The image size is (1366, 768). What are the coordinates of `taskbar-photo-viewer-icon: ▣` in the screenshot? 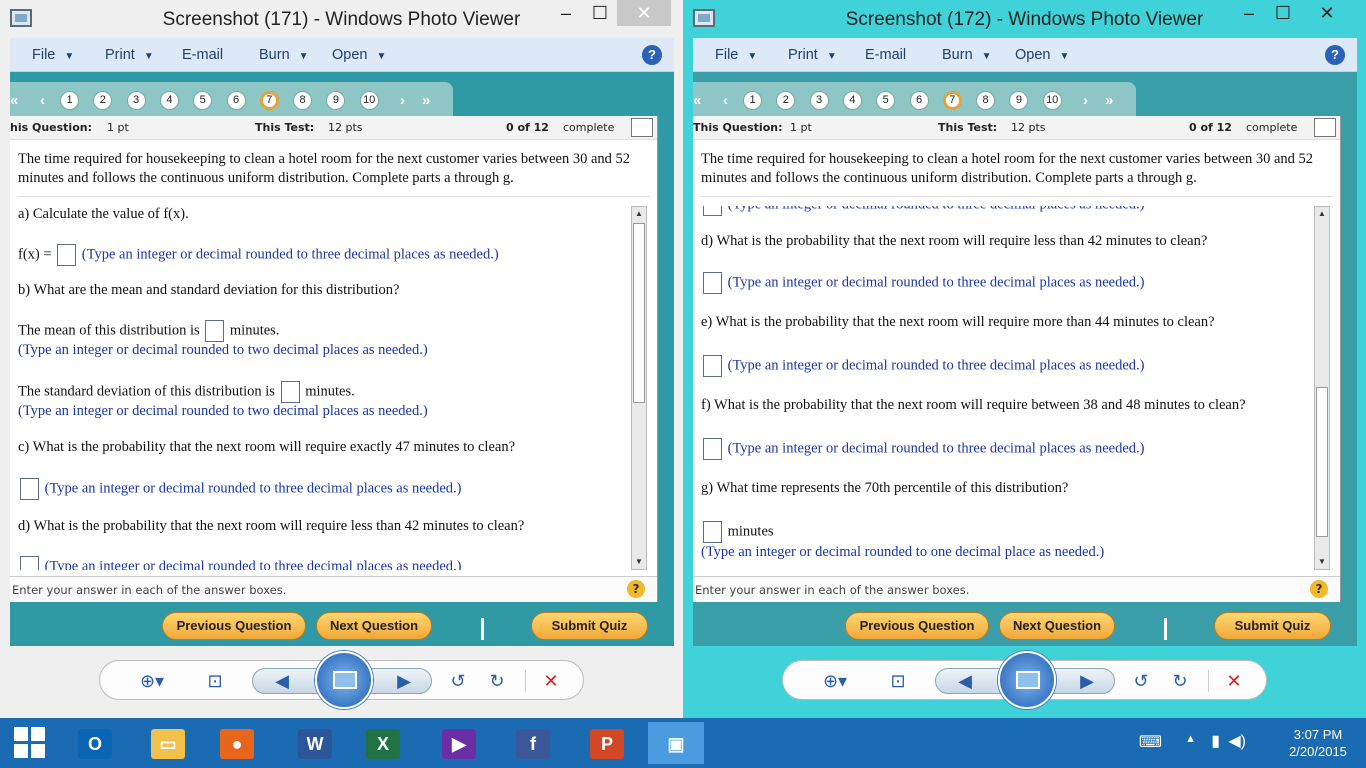 It's located at (676, 743).